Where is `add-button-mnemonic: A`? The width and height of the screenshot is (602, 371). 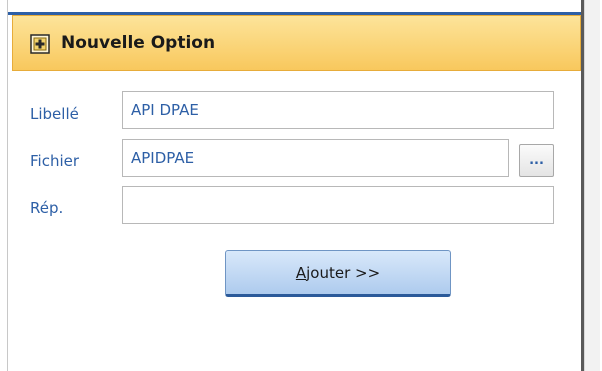 add-button-mnemonic: A is located at coordinates (301, 272).